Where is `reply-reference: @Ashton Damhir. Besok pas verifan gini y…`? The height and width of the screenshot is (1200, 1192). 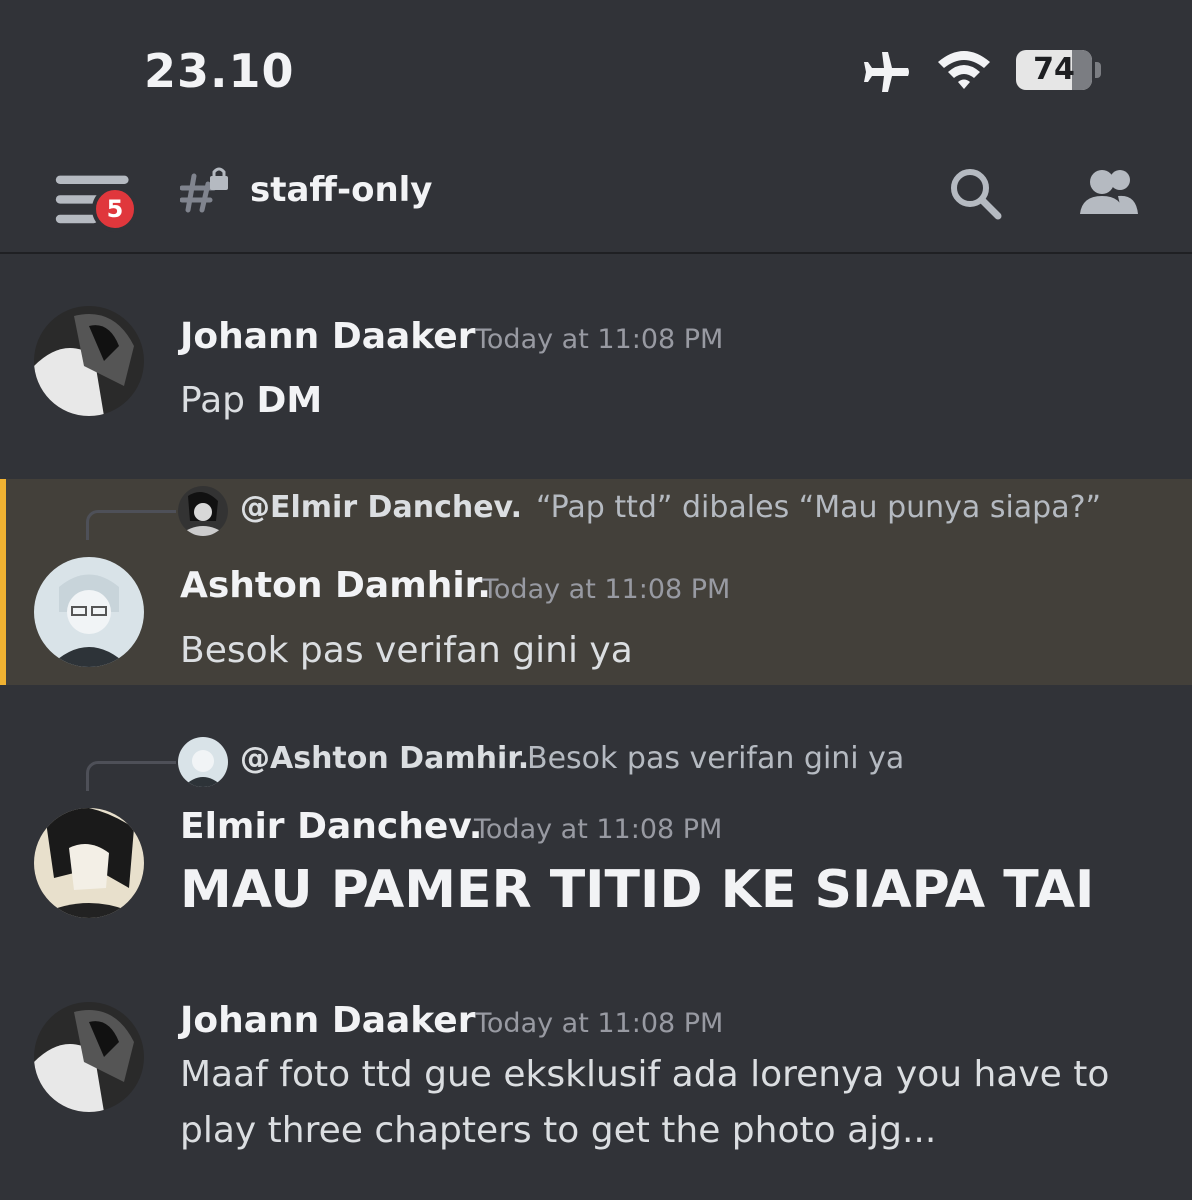 reply-reference: @Ashton Damhir. Besok pas verifan gini y… is located at coordinates (636, 761).